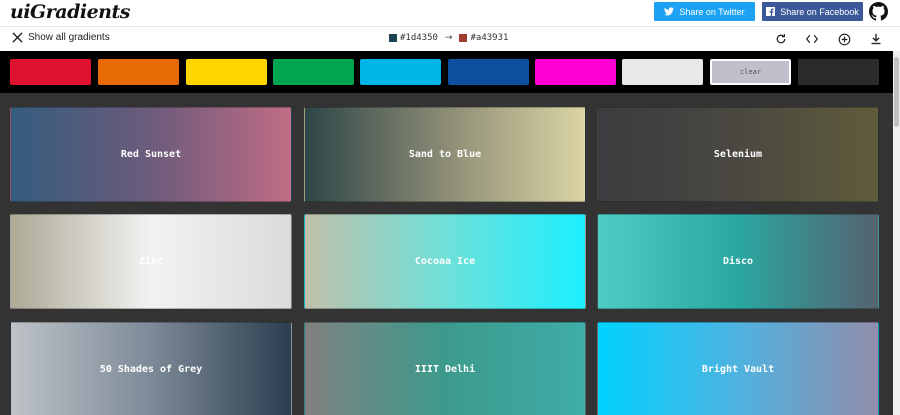  Describe the element at coordinates (313, 72) in the screenshot. I see `filter-green` at that location.